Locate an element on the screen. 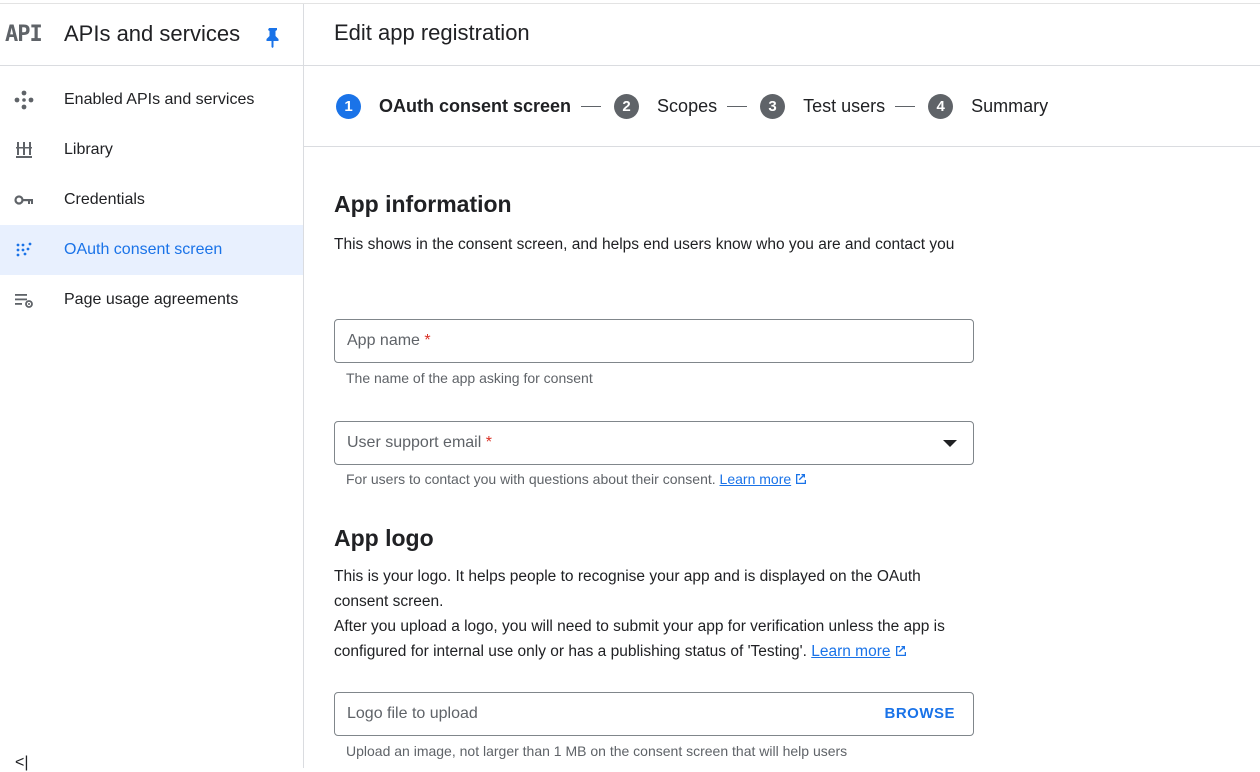 This screenshot has height=772, width=1260. step-label: OAuth consent screen is located at coordinates (475, 105).